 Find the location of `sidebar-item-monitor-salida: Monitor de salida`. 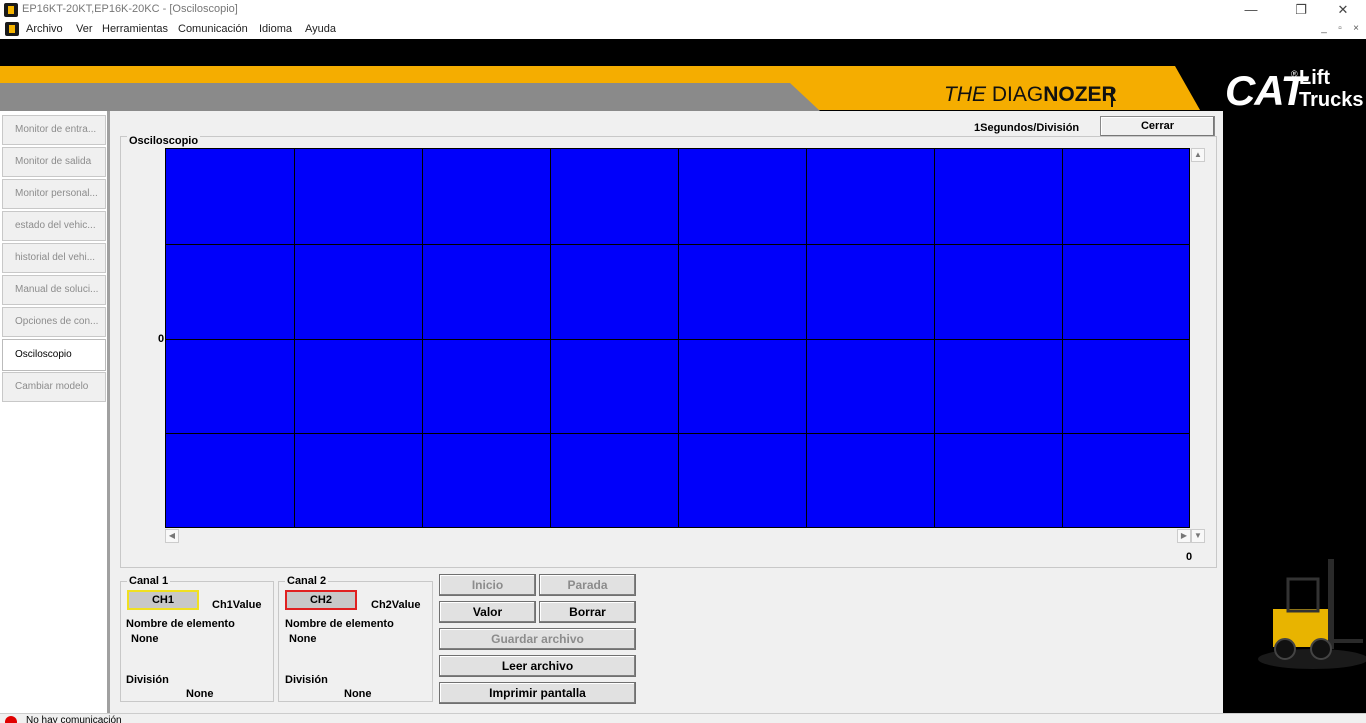

sidebar-item-monitor-salida: Monitor de salida is located at coordinates (54, 162).